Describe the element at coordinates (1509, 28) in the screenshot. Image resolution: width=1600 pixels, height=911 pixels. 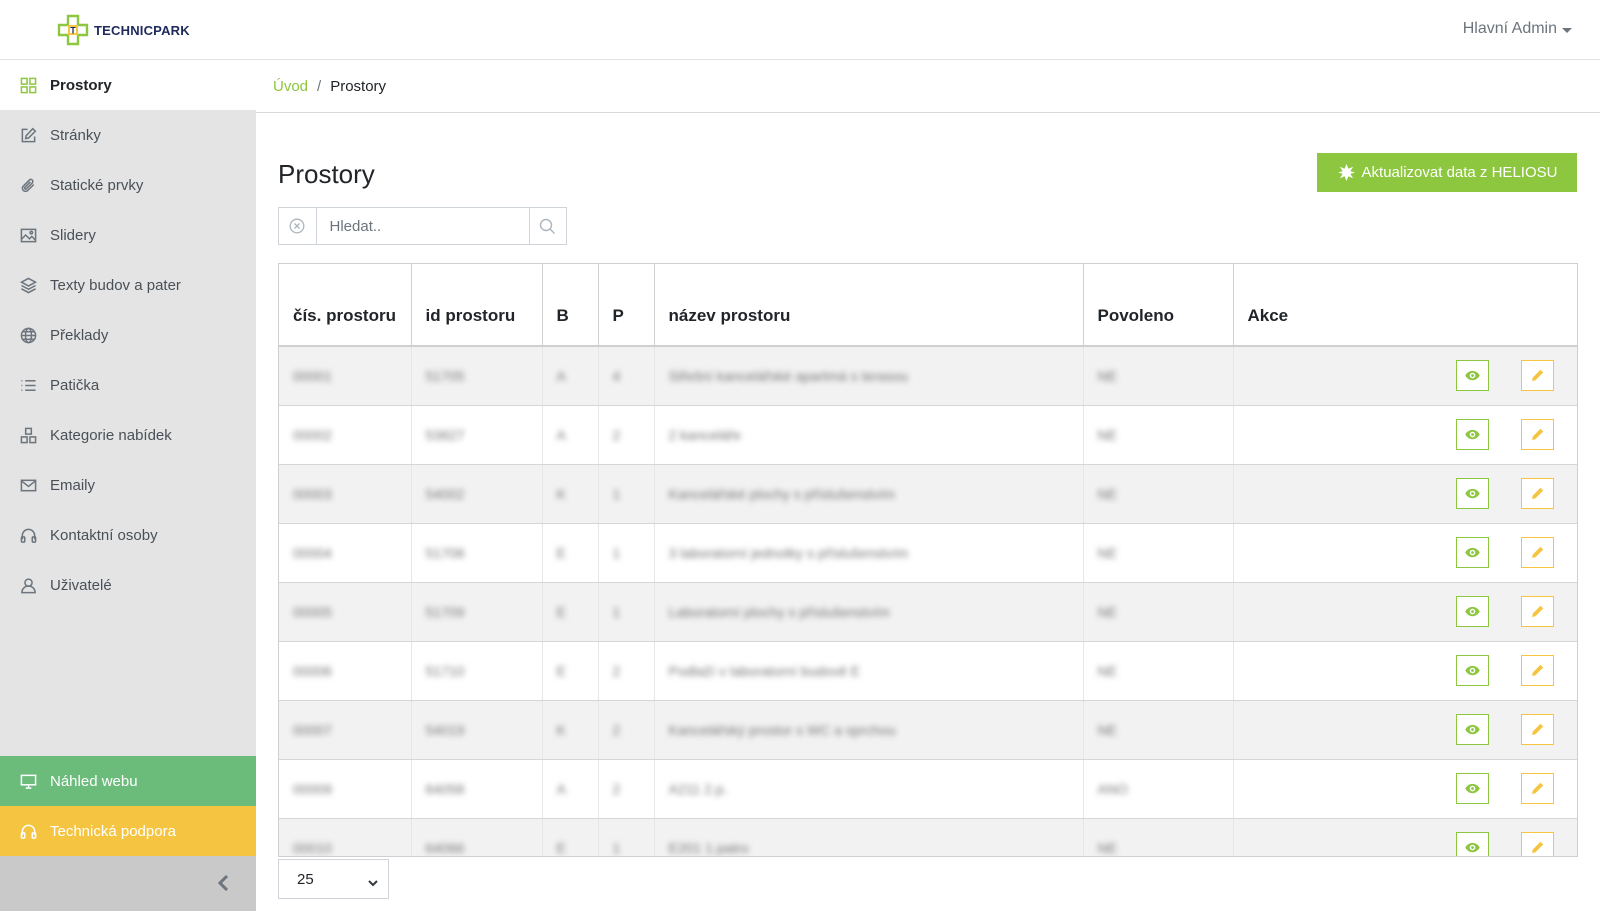
I see `user-name: Hlavní Admin` at that location.